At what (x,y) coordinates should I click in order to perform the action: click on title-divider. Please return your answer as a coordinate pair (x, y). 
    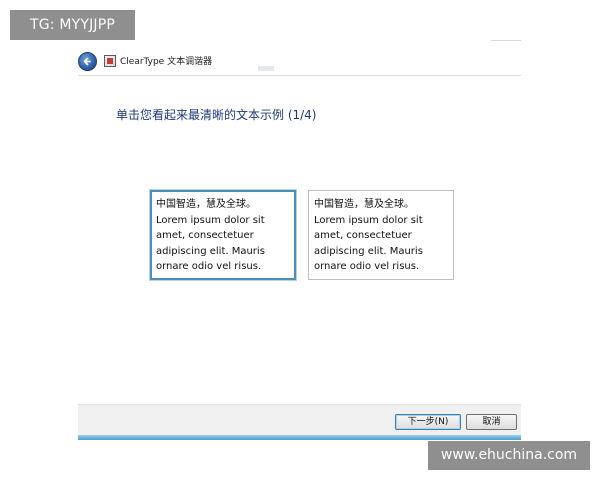
    Looking at the image, I should click on (299, 75).